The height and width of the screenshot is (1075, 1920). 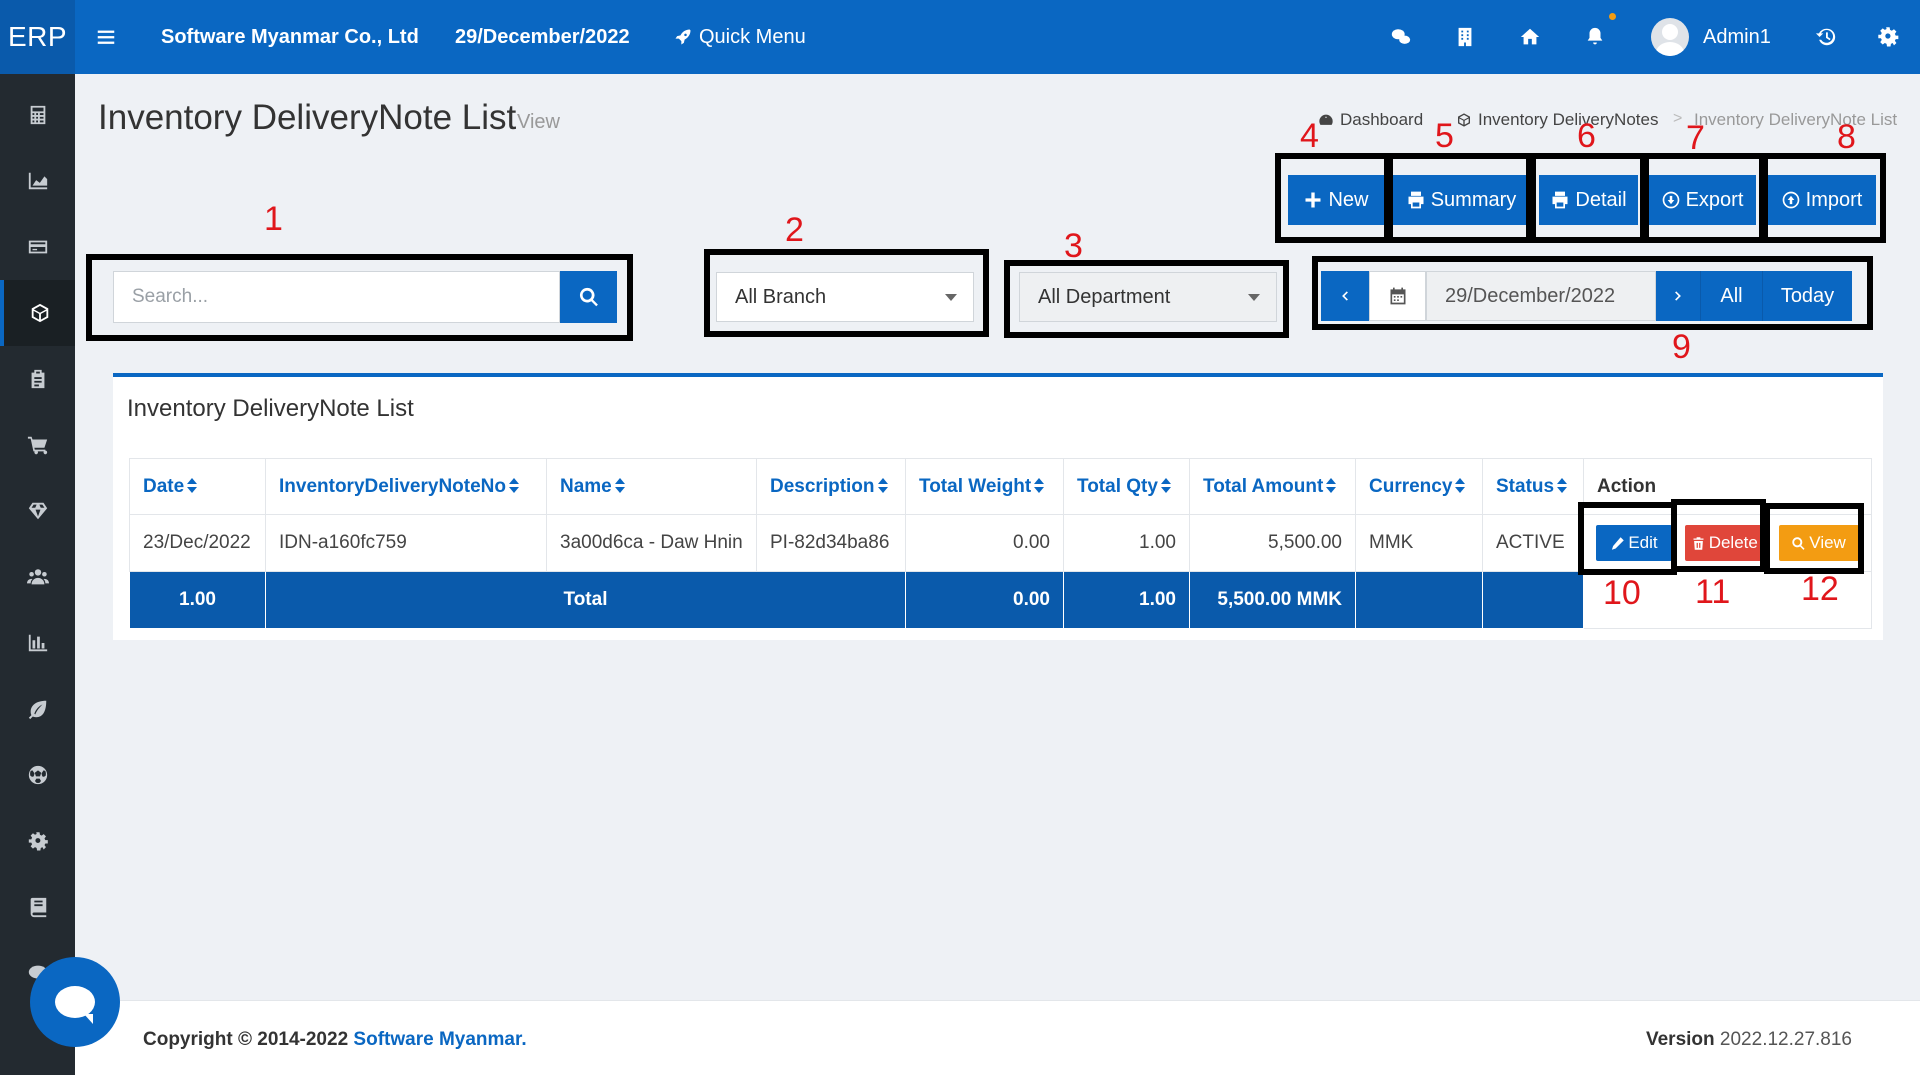 What do you see at coordinates (75, 1005) in the screenshot?
I see `chat-bubble-icon` at bounding box center [75, 1005].